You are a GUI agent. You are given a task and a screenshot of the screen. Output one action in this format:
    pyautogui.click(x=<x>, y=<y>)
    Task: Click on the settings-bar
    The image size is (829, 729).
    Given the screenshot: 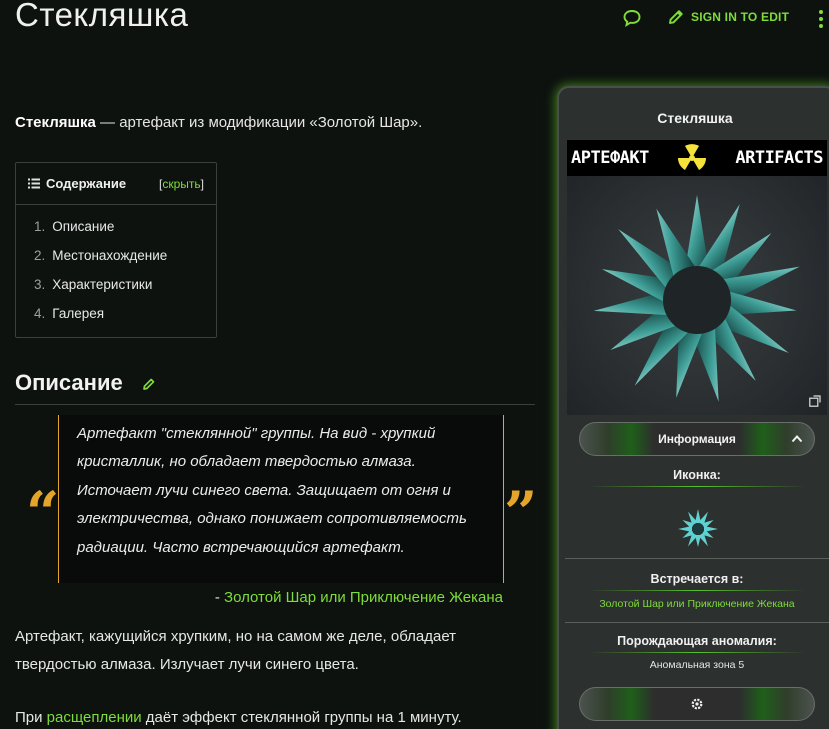 What is the action you would take?
    pyautogui.click(x=697, y=704)
    